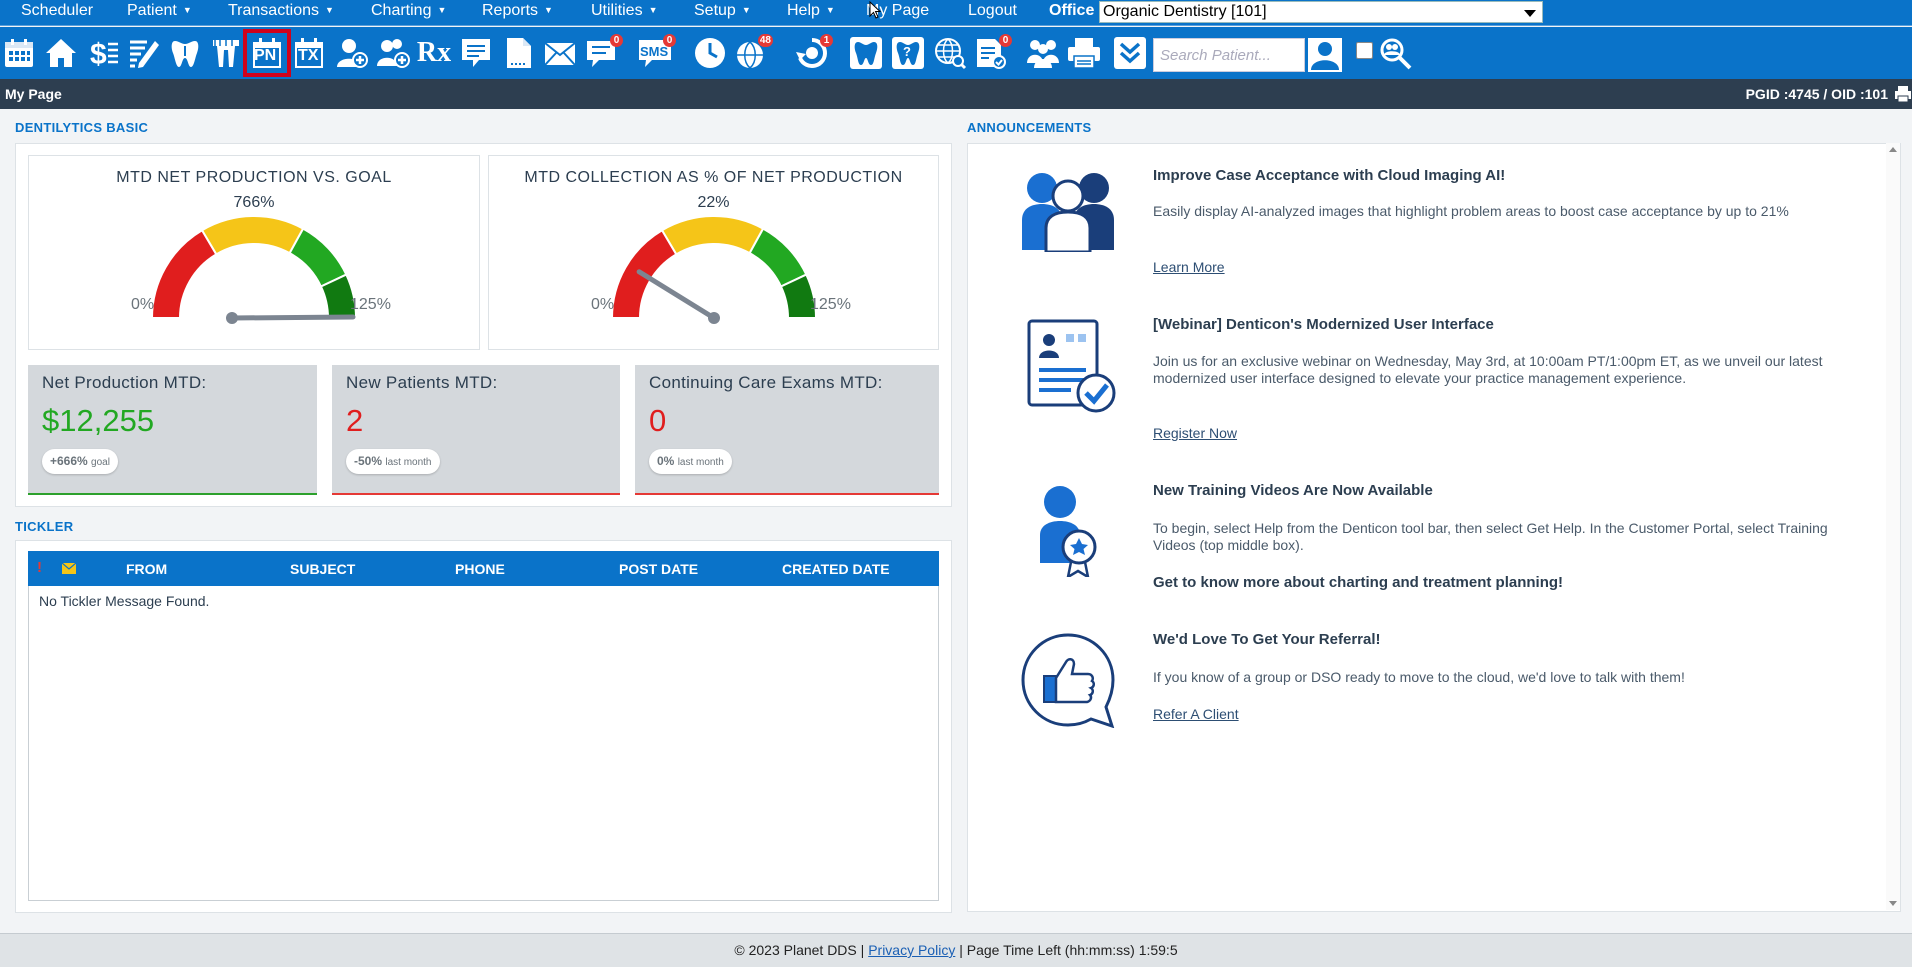 The height and width of the screenshot is (967, 1912). I want to click on expand-down-icon, so click(1130, 53).